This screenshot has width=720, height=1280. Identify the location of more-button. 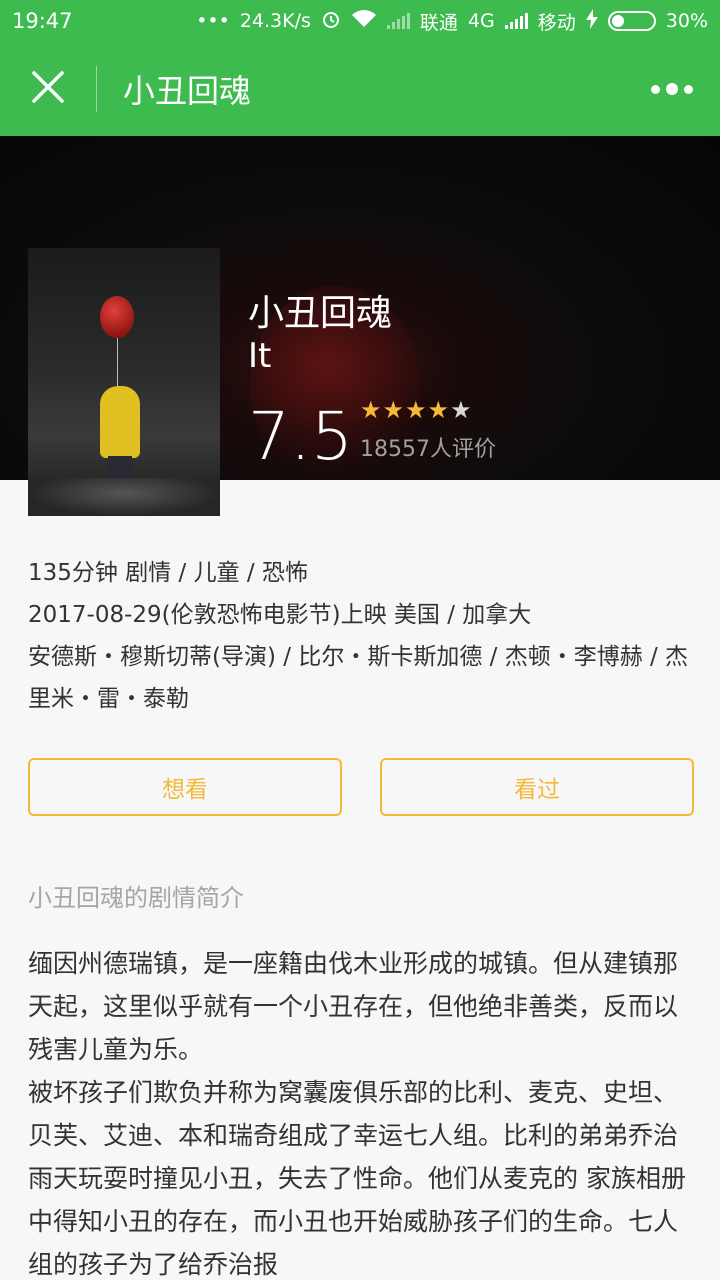
(672, 89).